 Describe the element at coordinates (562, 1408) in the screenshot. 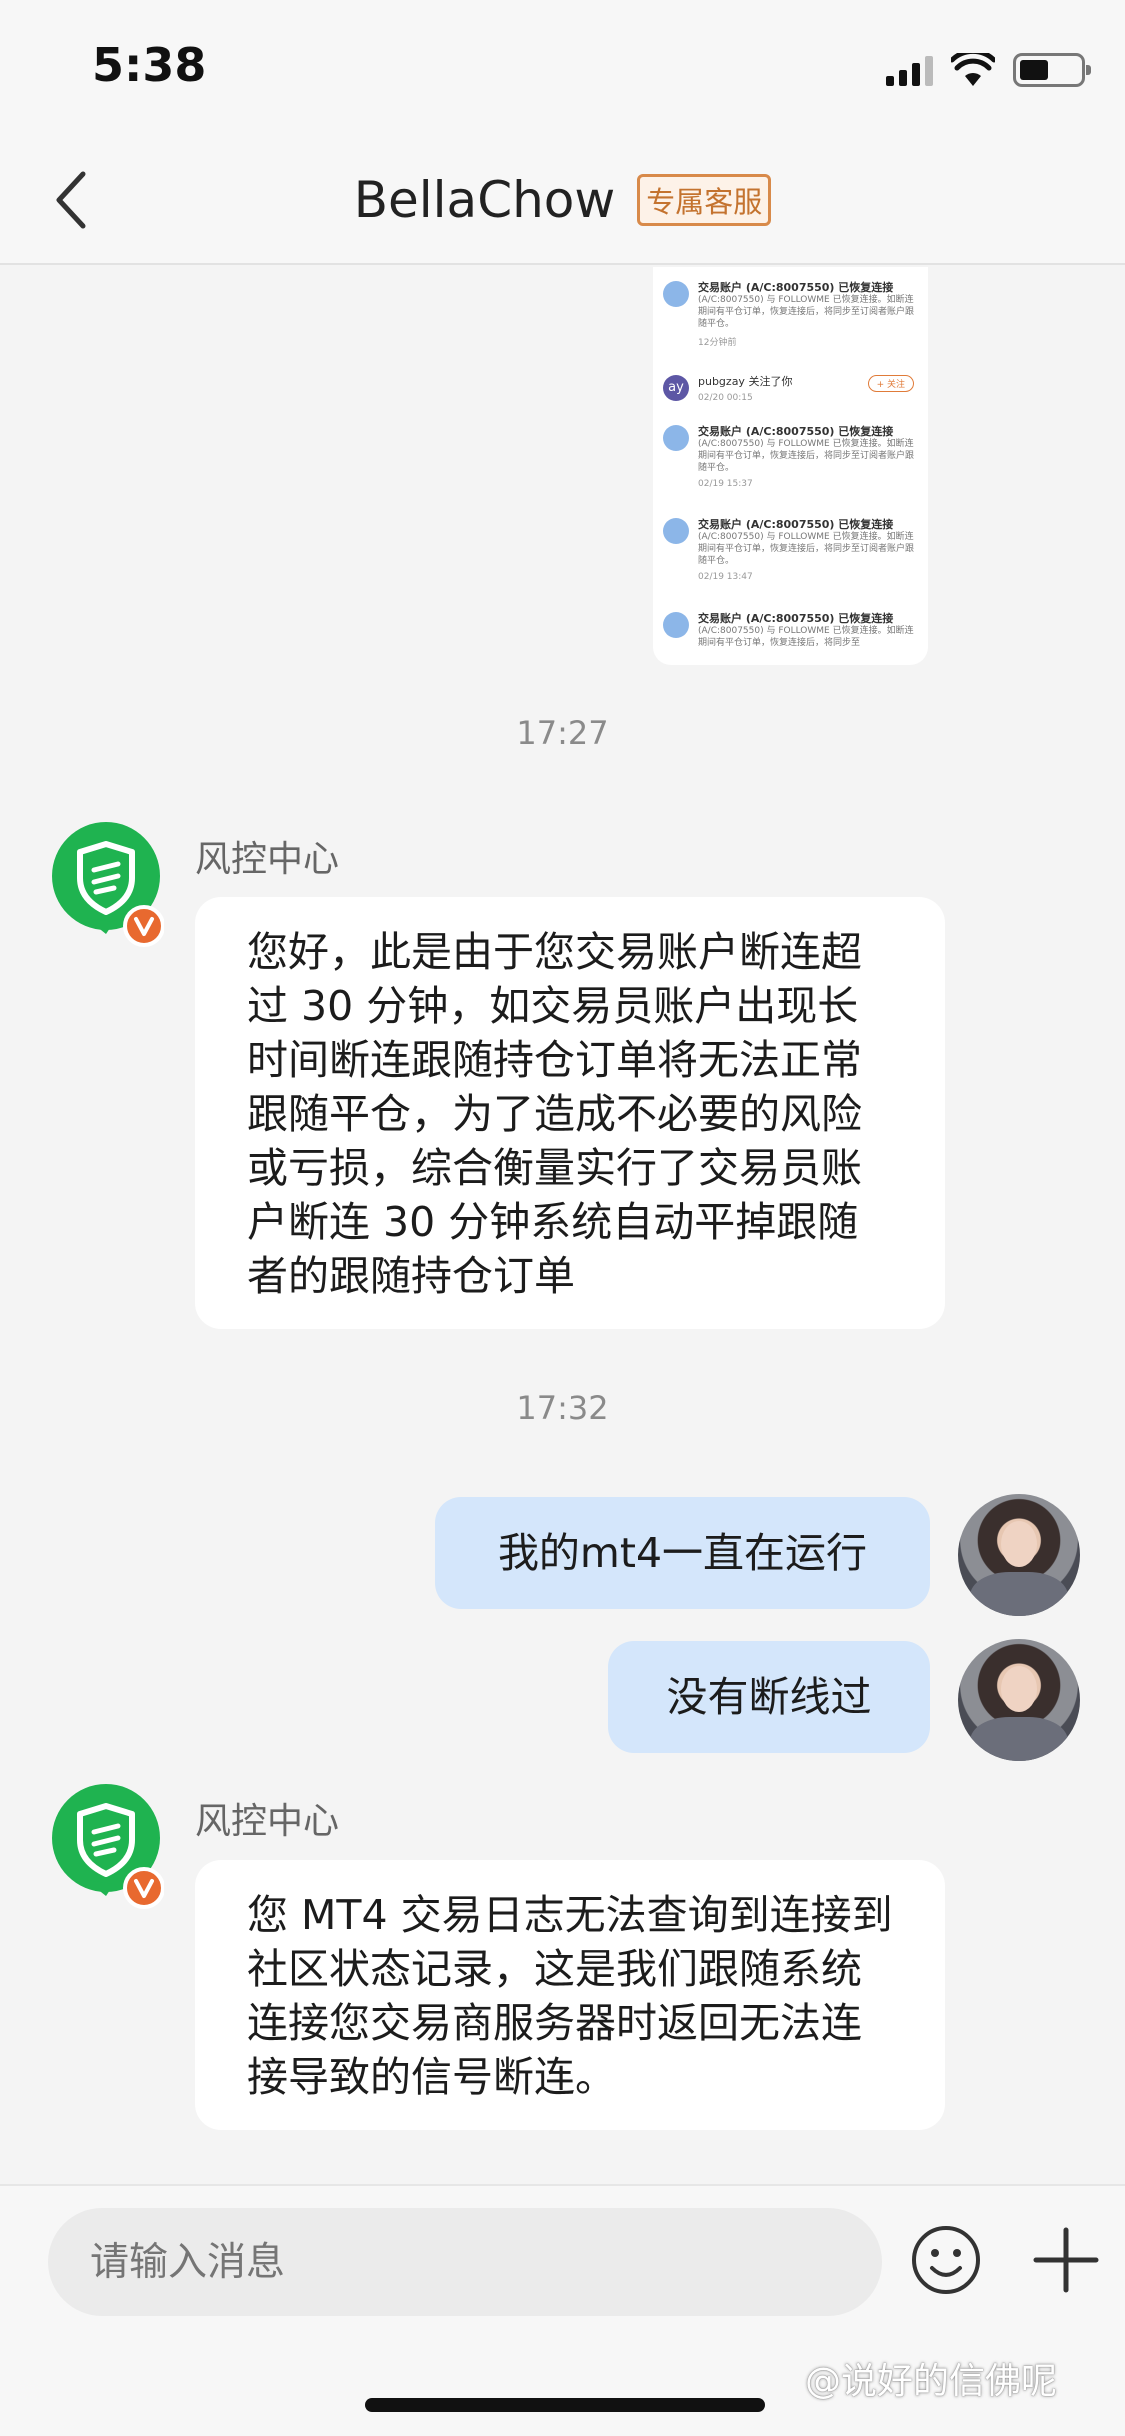

I see `timestamp-label: 17:32` at that location.